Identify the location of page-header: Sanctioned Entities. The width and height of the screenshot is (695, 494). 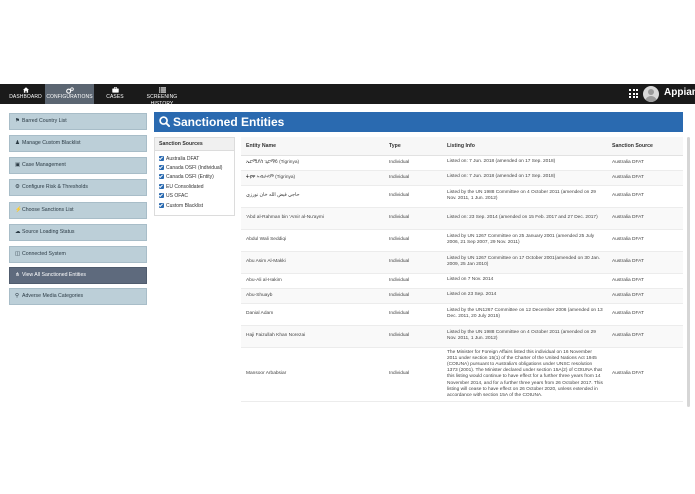
(418, 122).